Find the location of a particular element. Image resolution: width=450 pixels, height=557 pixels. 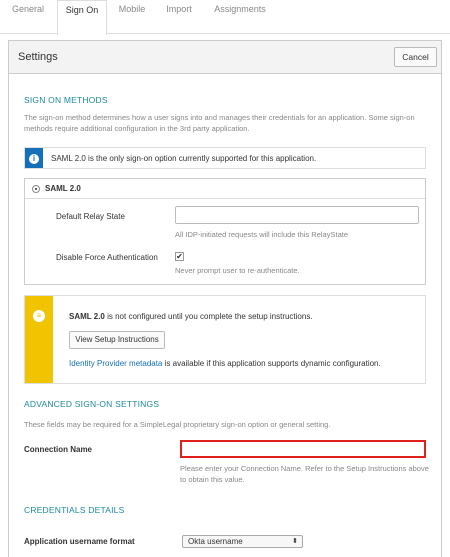

tab-assignments: Assignments is located at coordinates (240, 17).